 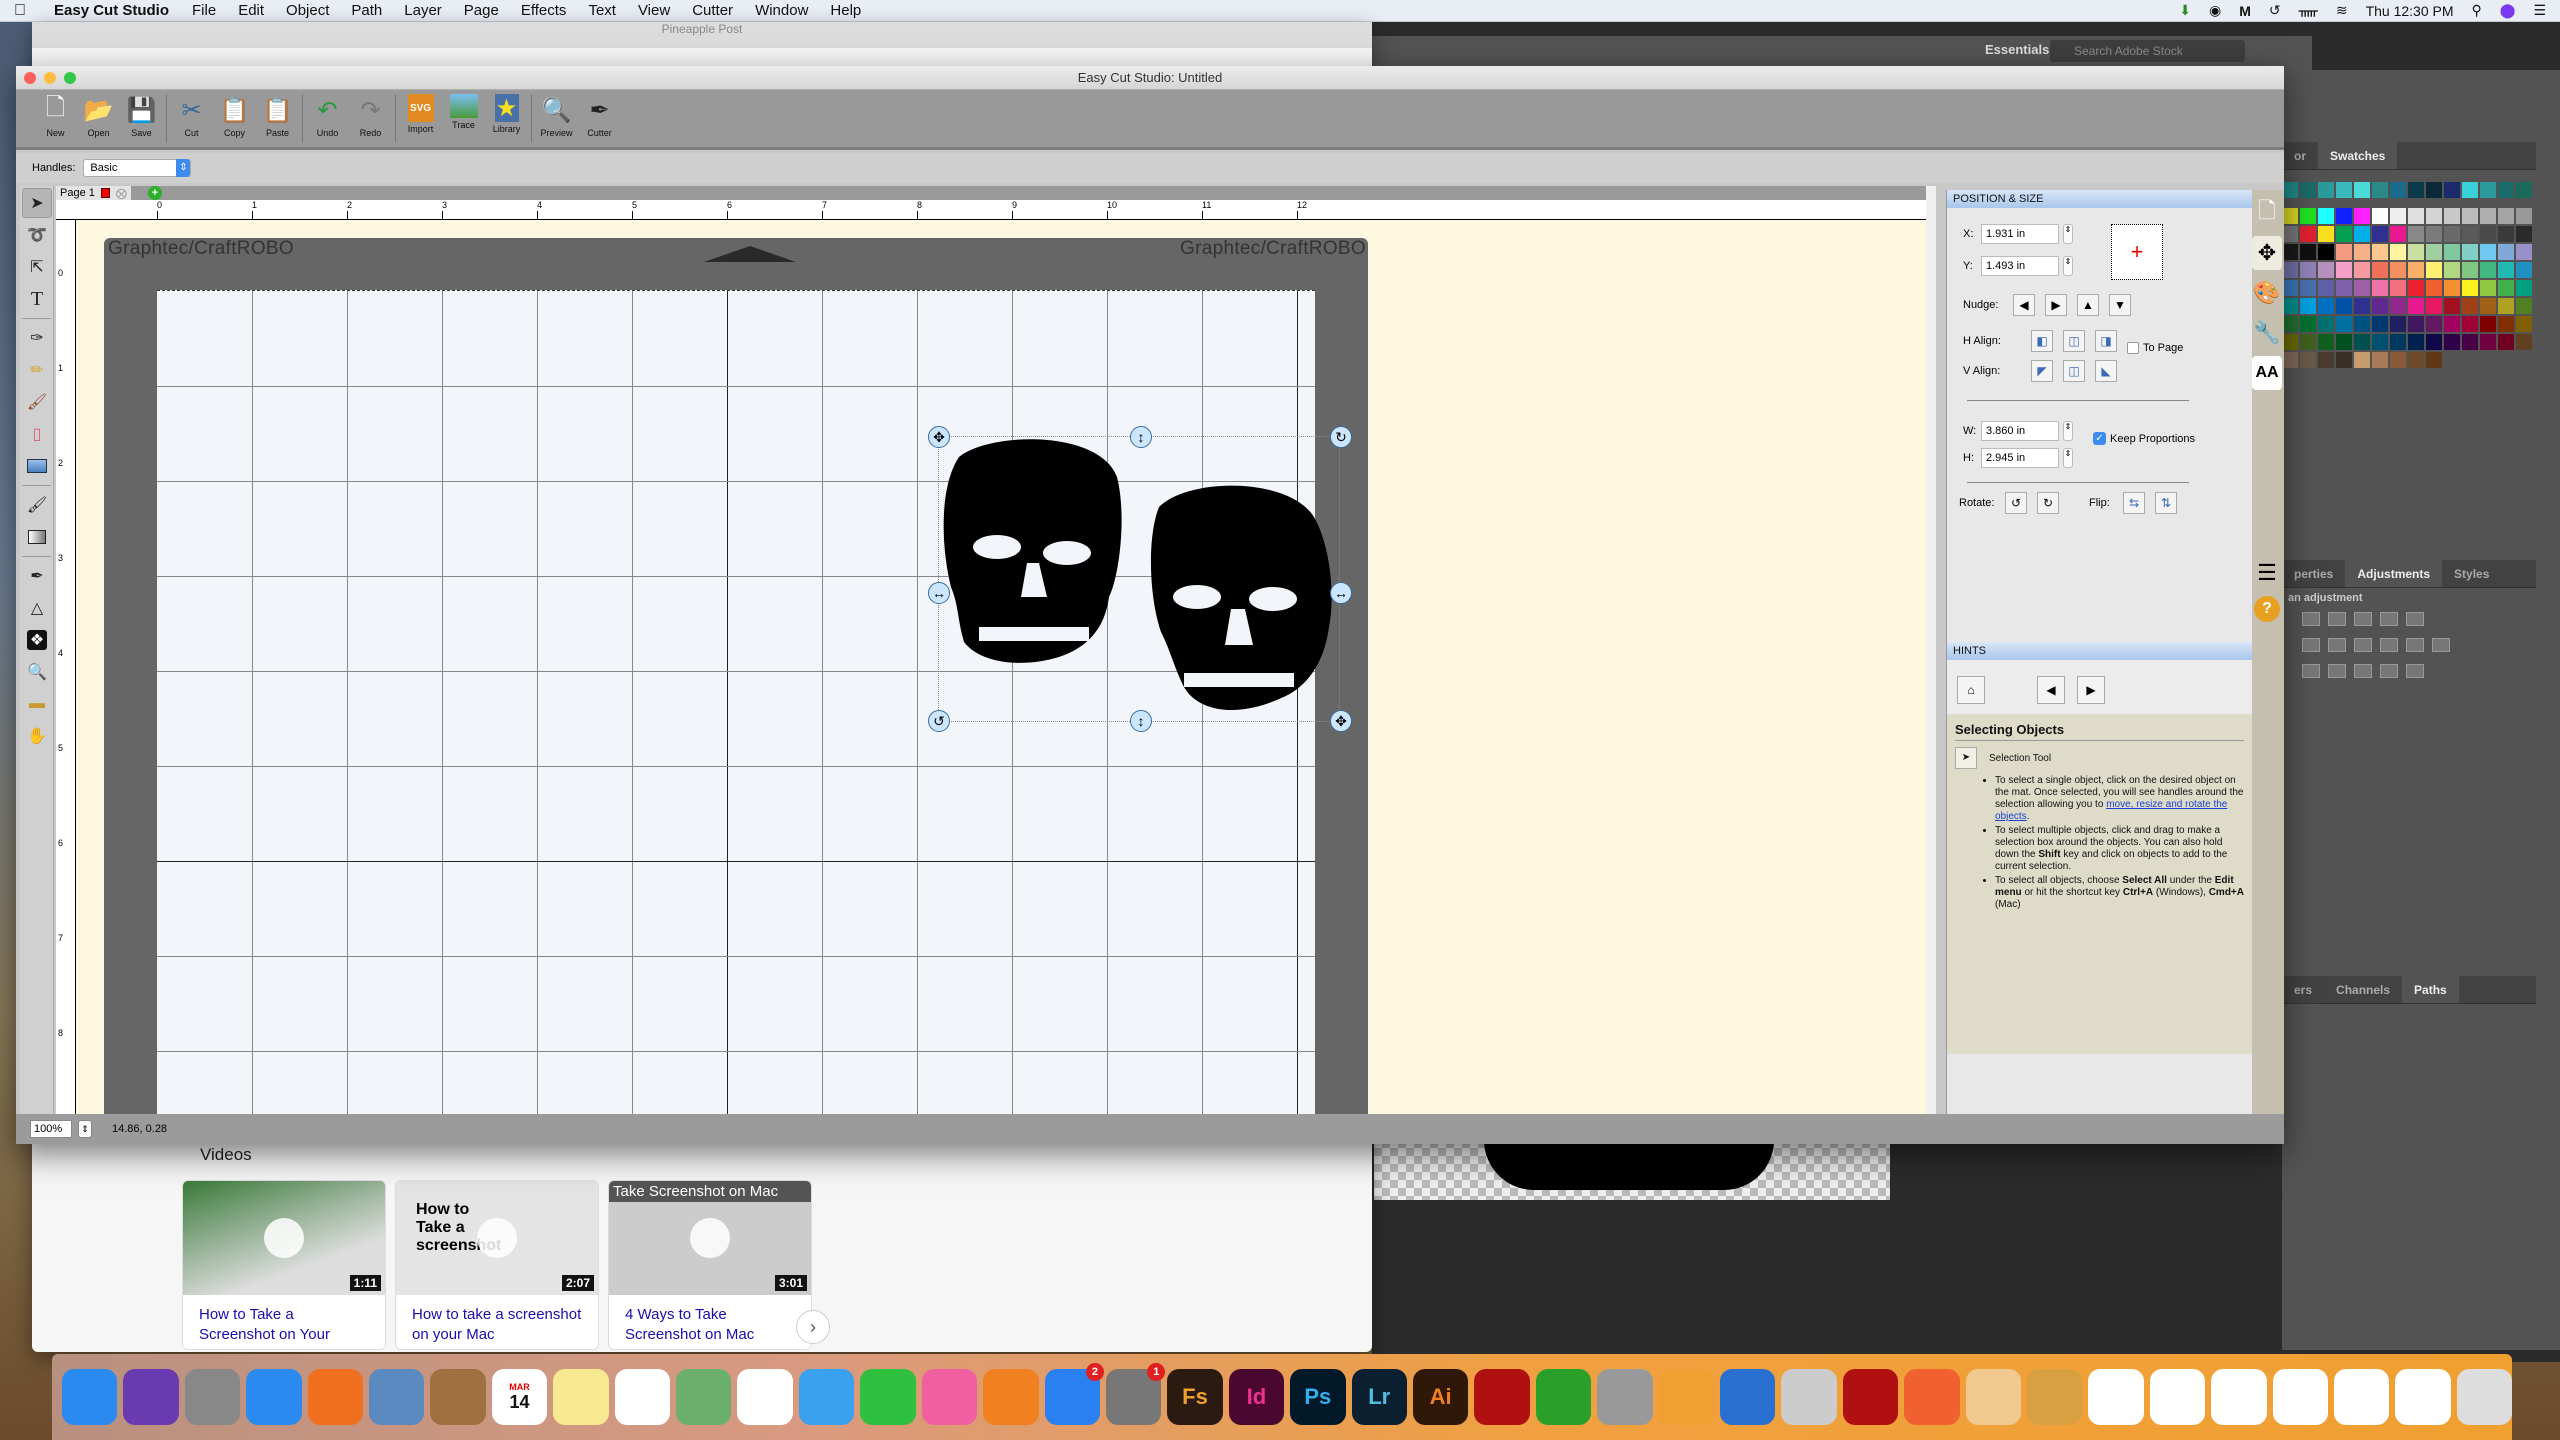 I want to click on import-button: SVG Import, so click(x=420, y=118).